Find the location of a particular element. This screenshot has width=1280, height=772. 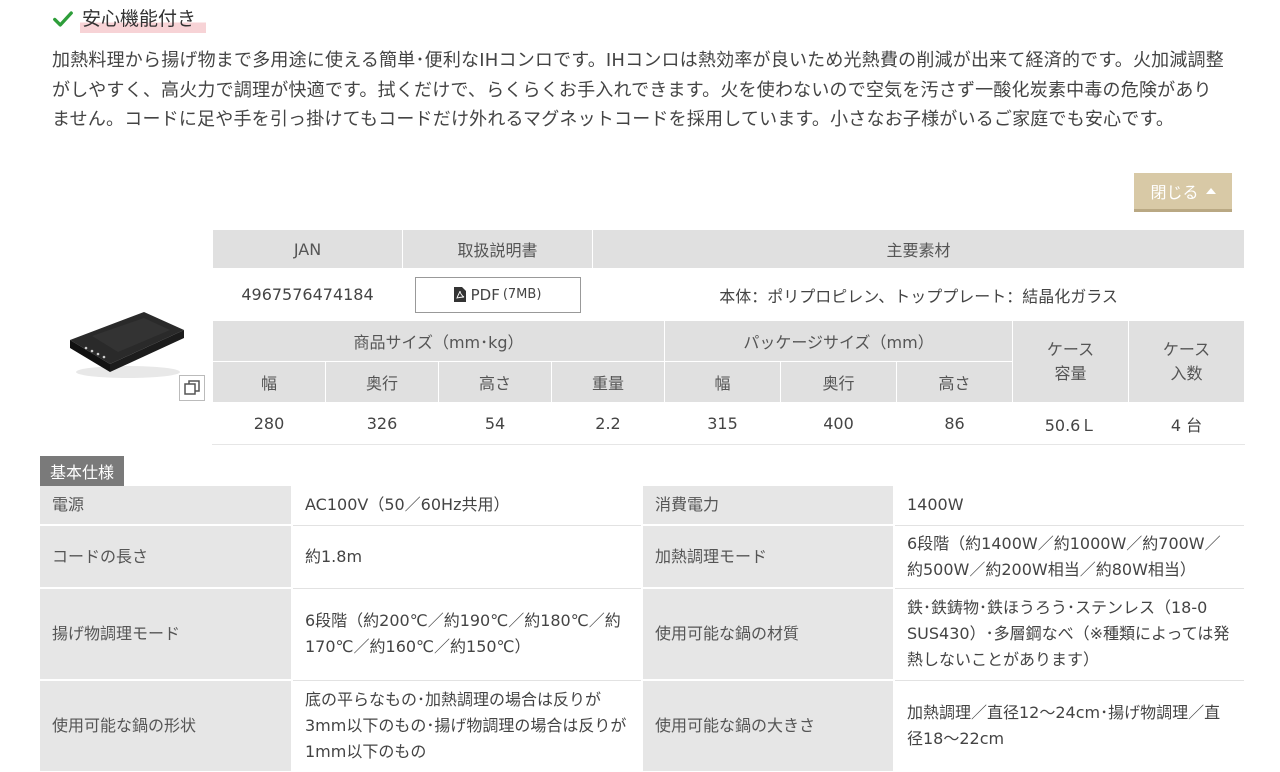

pdf-download-button: PDF (7MB) is located at coordinates (497, 294).